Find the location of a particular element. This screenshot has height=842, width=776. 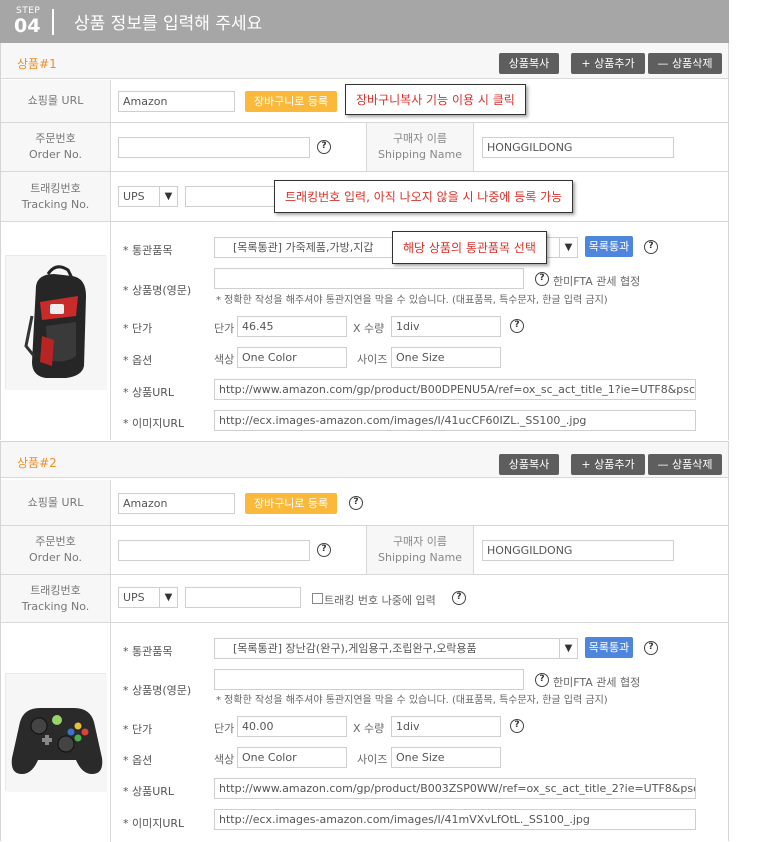

tracking-input is located at coordinates (243, 597).